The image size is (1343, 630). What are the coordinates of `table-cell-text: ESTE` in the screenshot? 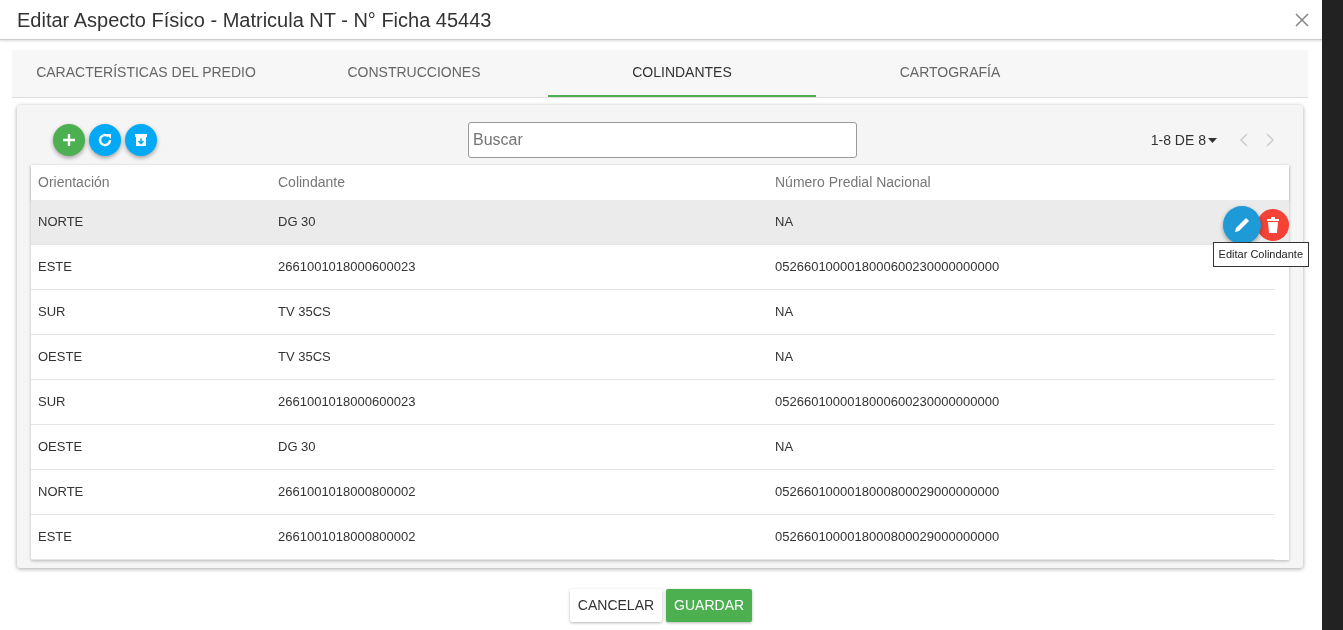 It's located at (55, 537).